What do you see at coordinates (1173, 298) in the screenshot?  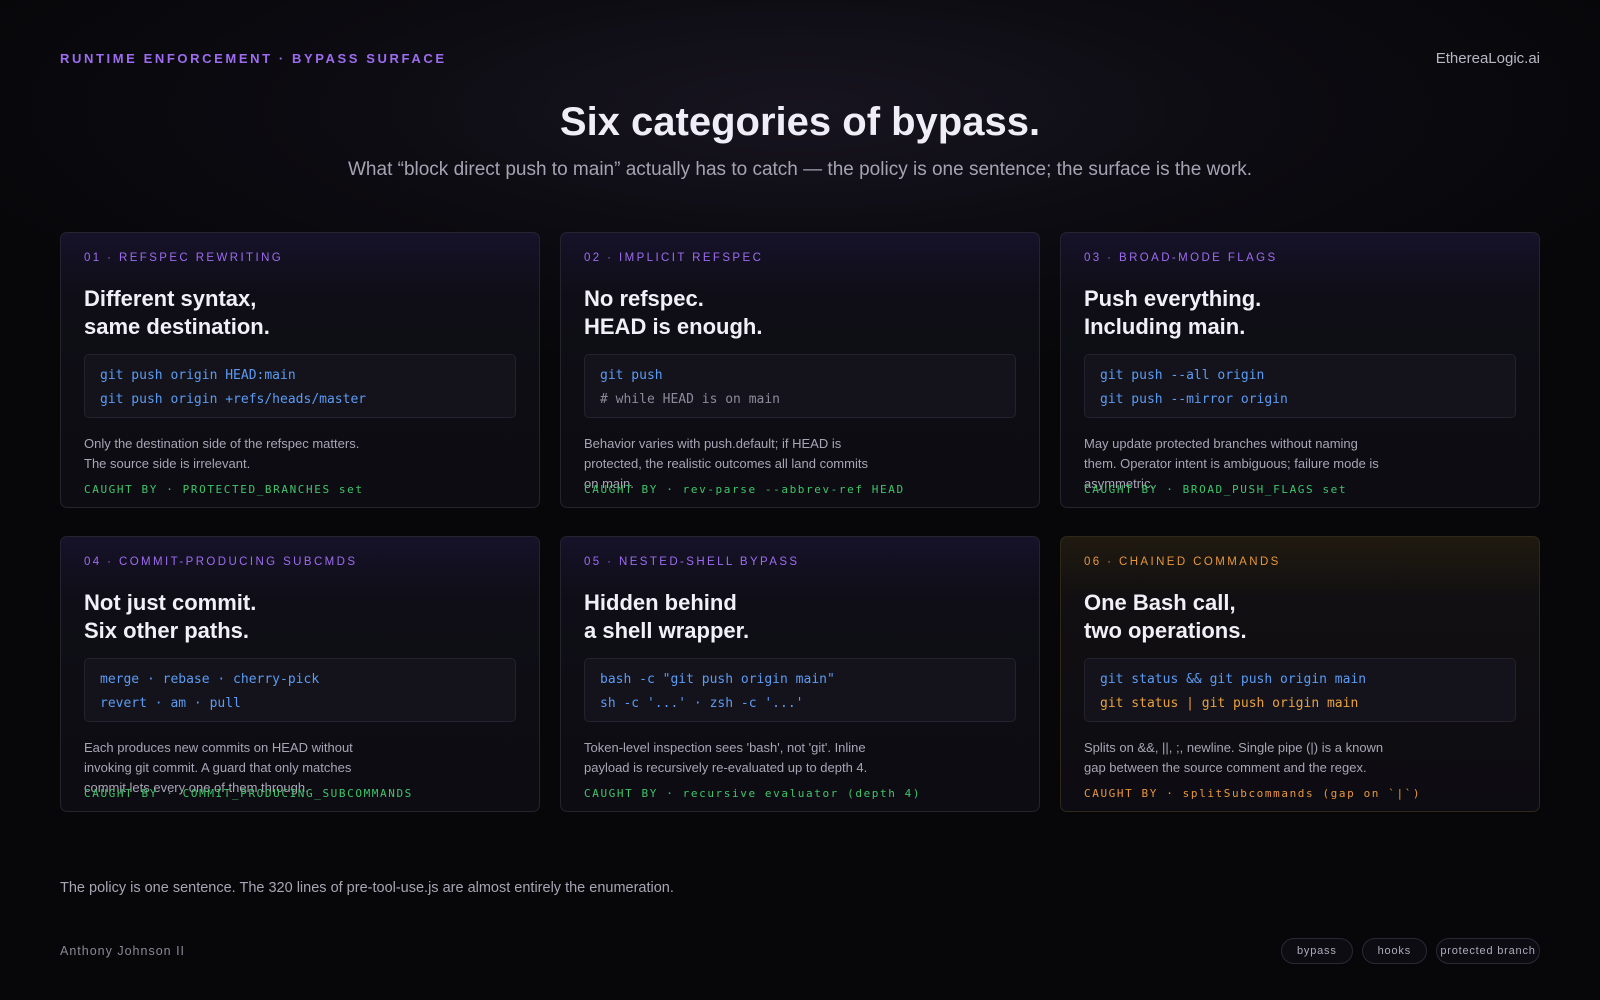 I see `card-heading-line-1: Push everything.` at bounding box center [1173, 298].